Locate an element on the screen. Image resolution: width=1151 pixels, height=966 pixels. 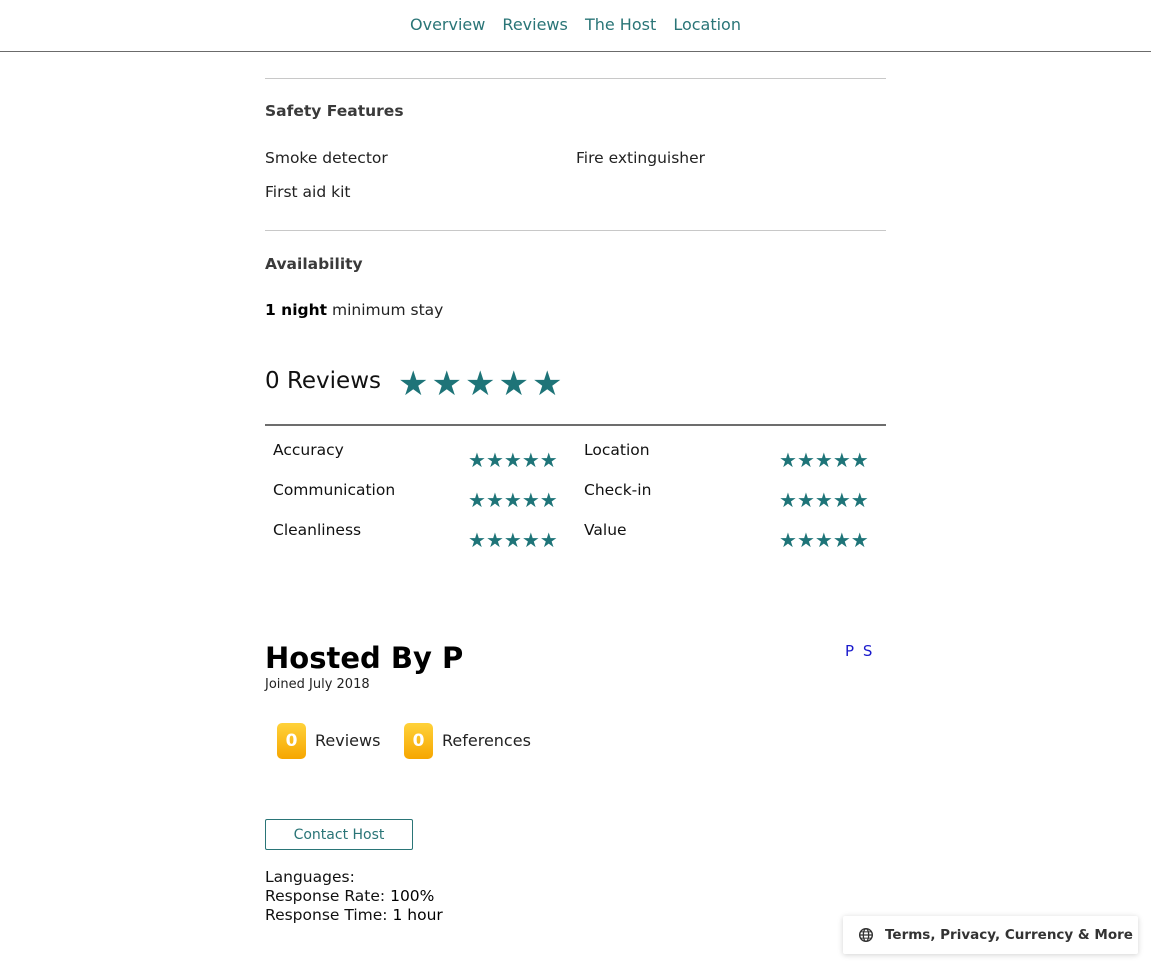
host-references-badge: 0 is located at coordinates (418, 741).